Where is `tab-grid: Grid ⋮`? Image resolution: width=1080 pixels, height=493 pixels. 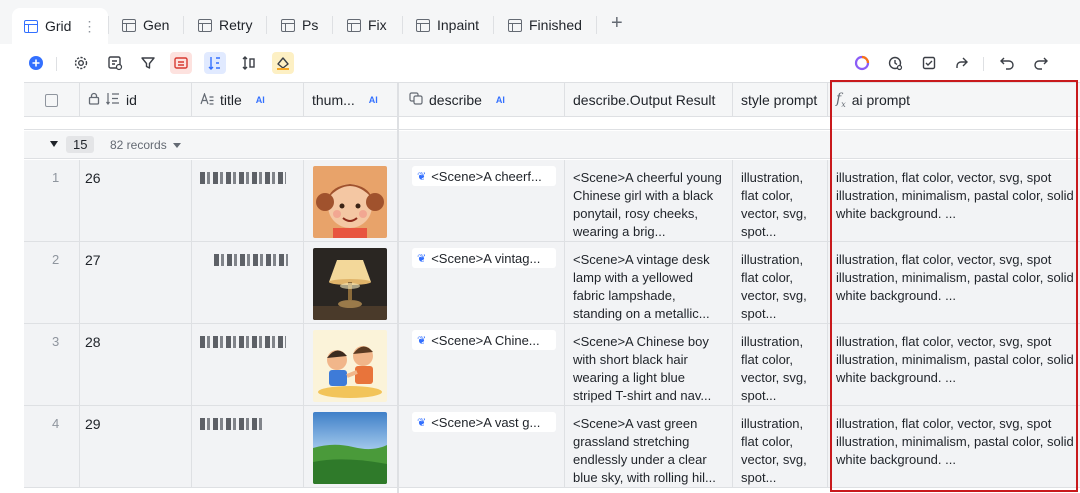 tab-grid: Grid ⋮ is located at coordinates (60, 26).